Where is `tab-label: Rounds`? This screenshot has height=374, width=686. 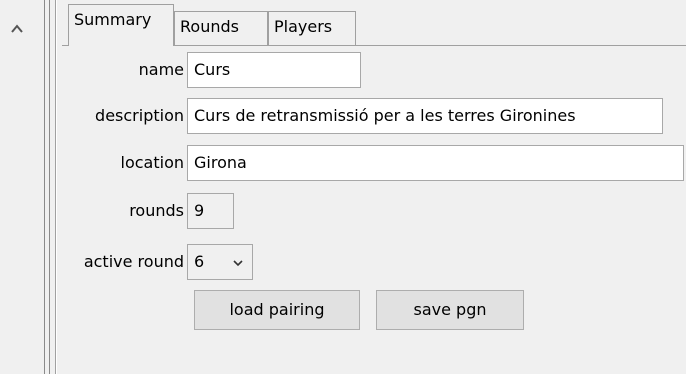
tab-label: Rounds is located at coordinates (209, 26).